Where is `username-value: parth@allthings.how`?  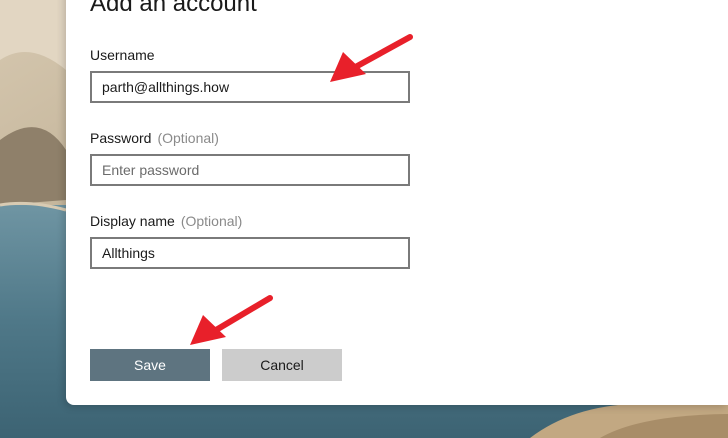
username-value: parth@allthings.how is located at coordinates (166, 87).